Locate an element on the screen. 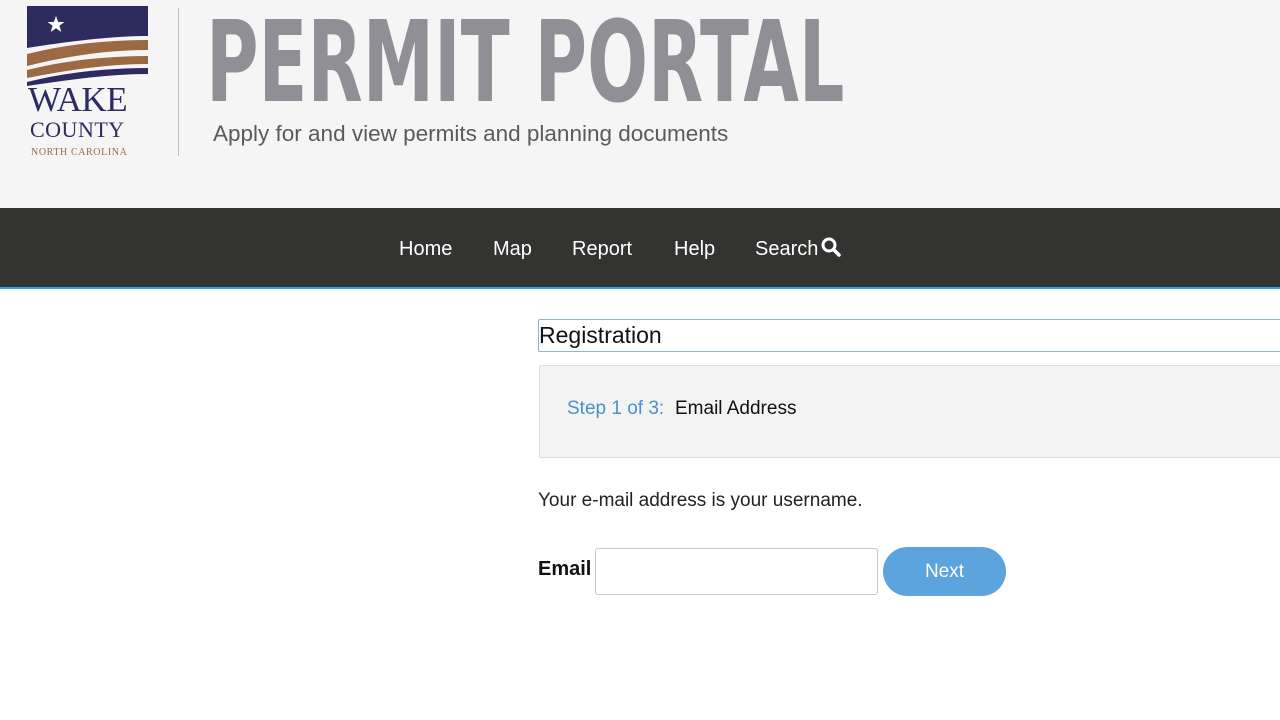 Image resolution: width=1280 pixels, height=720 pixels. nav-search-label: Search is located at coordinates (787, 249).